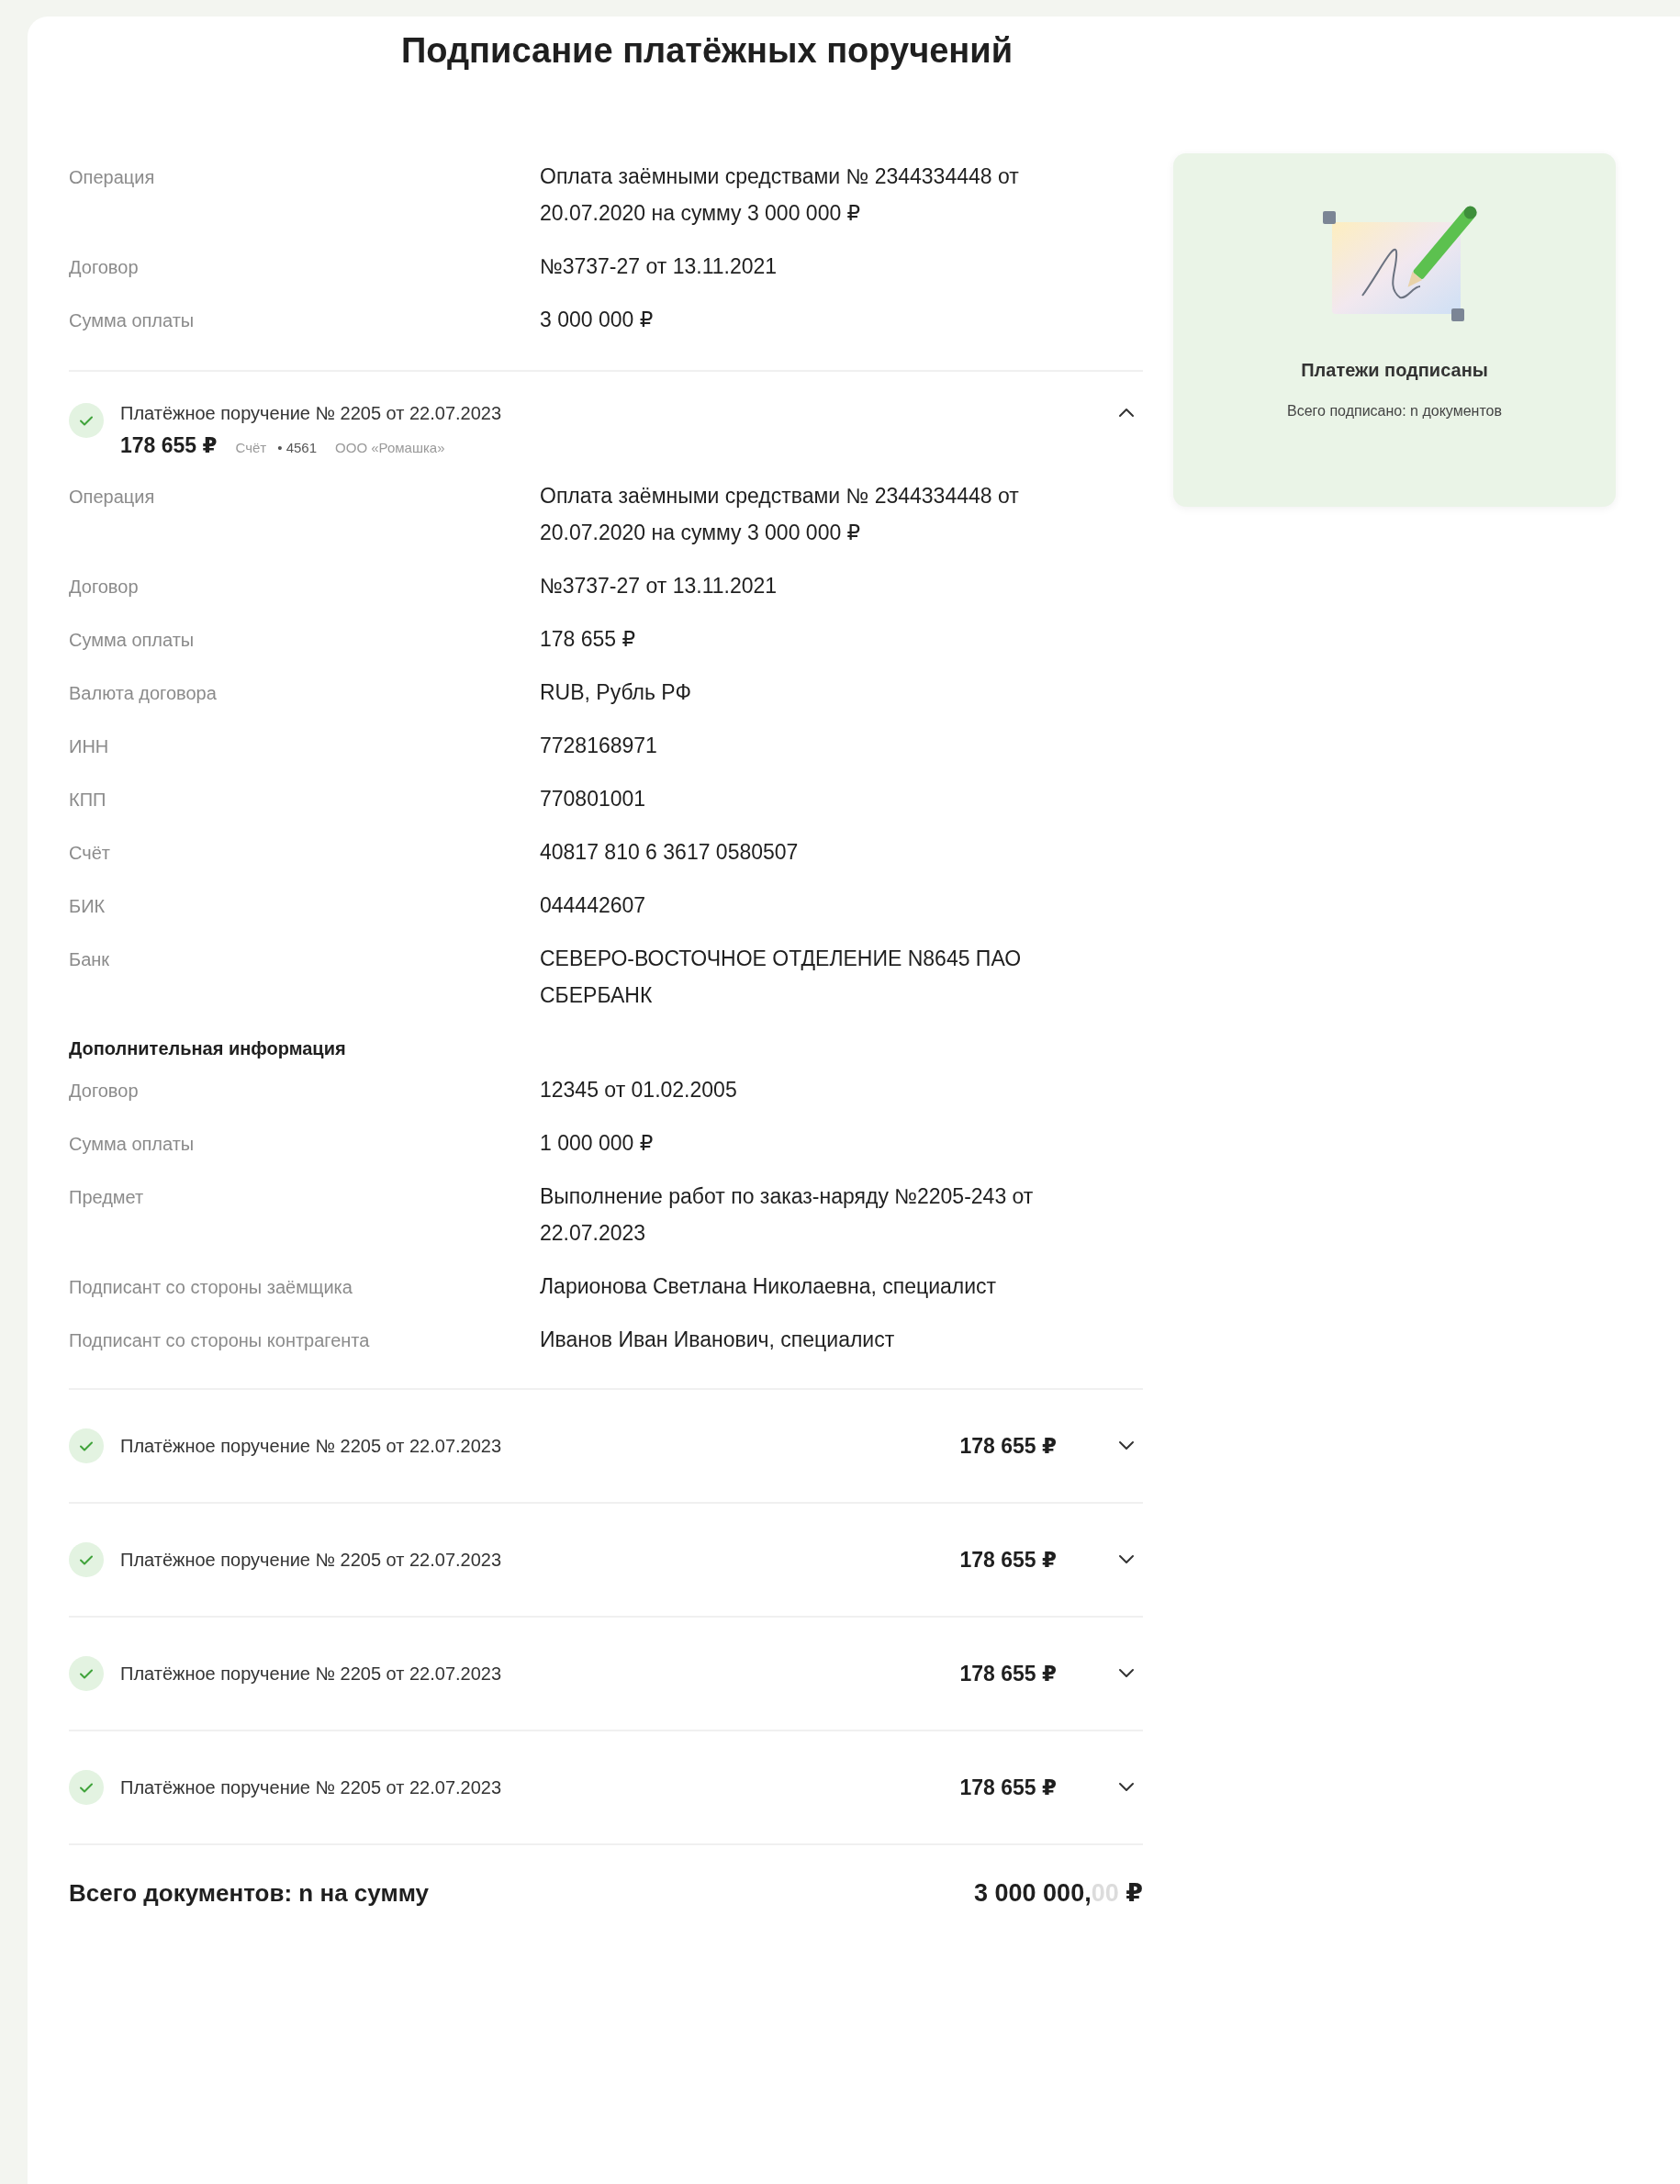 Image resolution: width=1680 pixels, height=2184 pixels. What do you see at coordinates (588, 639) in the screenshot?
I see `field-value: 178 655 ₽` at bounding box center [588, 639].